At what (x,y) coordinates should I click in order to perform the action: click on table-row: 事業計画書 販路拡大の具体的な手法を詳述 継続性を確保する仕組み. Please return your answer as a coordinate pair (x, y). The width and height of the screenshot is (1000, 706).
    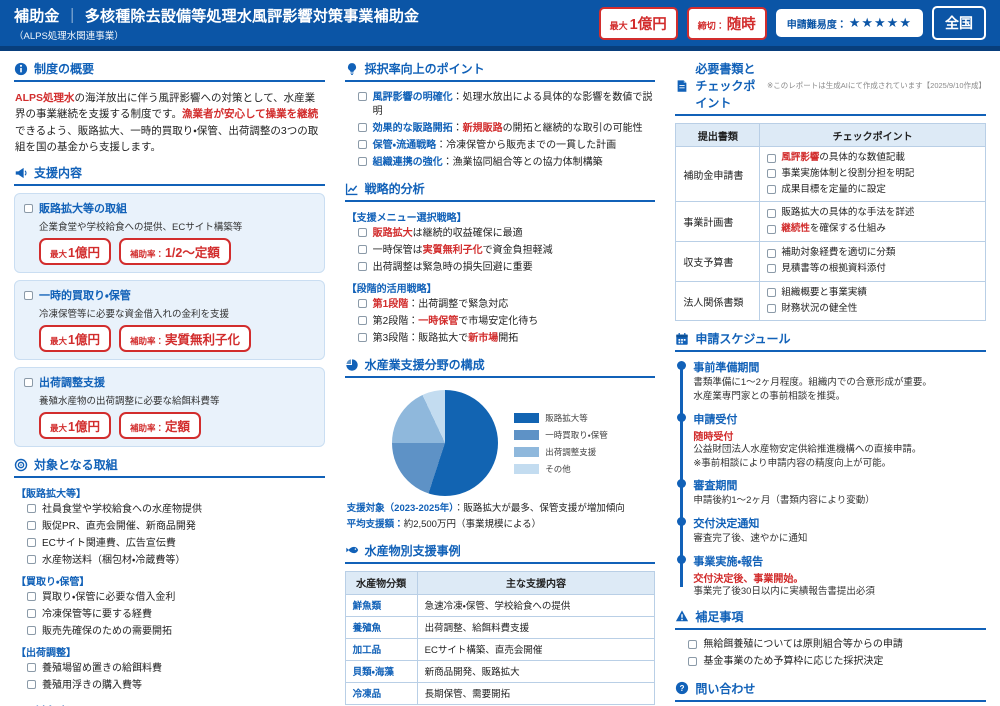
    Looking at the image, I should click on (831, 222).